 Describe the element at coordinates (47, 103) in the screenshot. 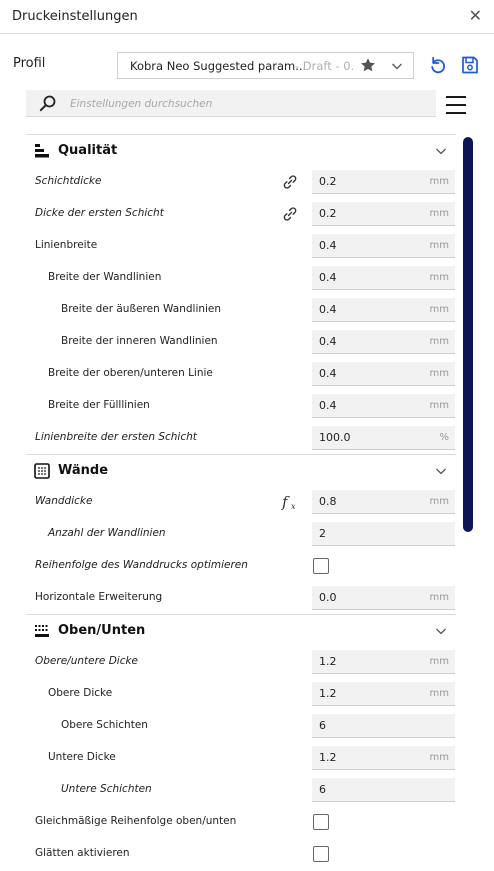

I see `search-icon` at that location.